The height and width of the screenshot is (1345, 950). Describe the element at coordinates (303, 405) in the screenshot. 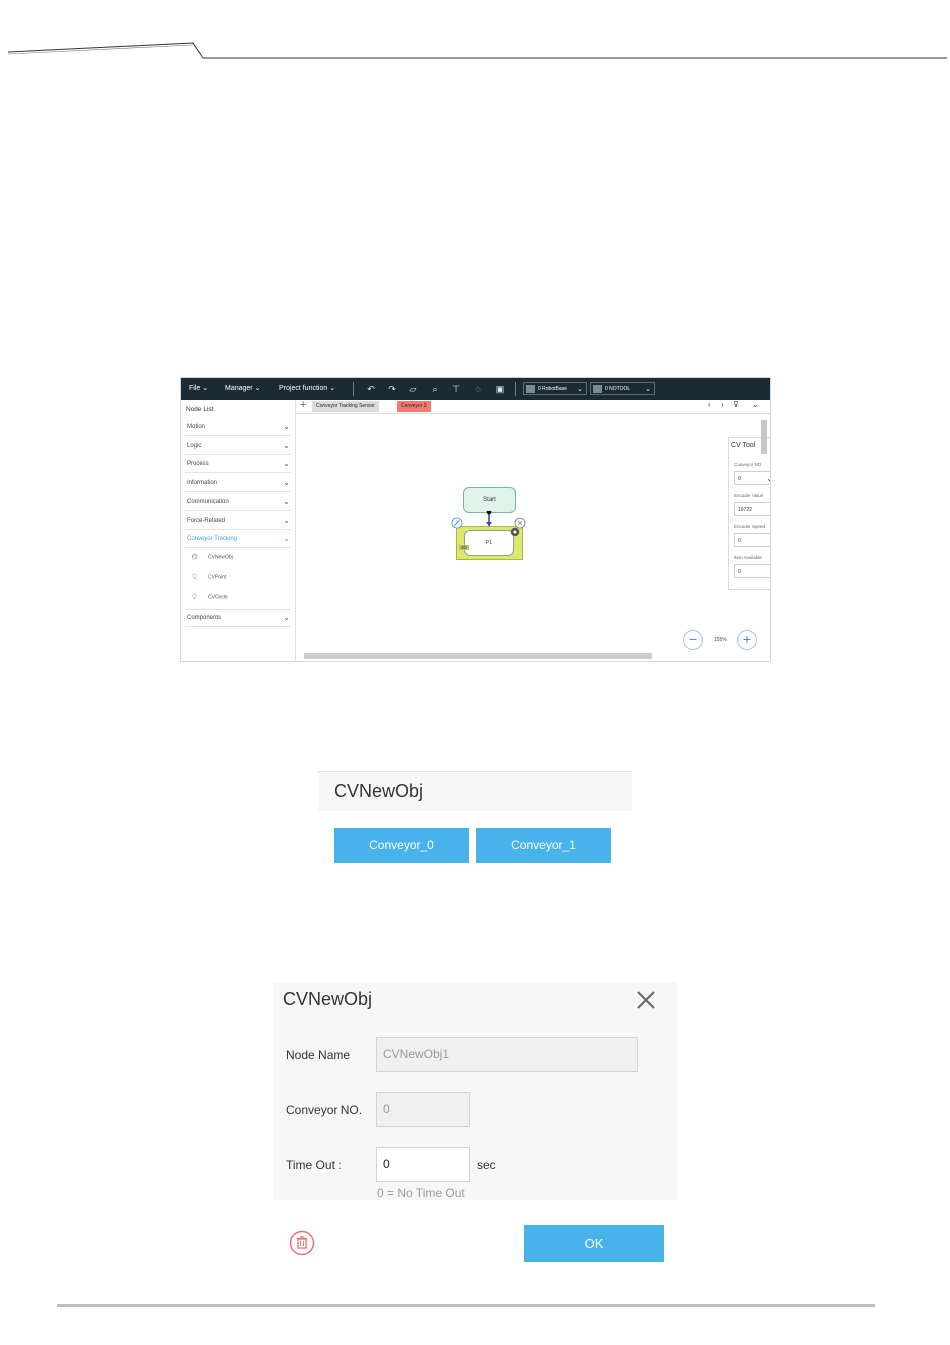

I see `add-tab-icon: +` at that location.